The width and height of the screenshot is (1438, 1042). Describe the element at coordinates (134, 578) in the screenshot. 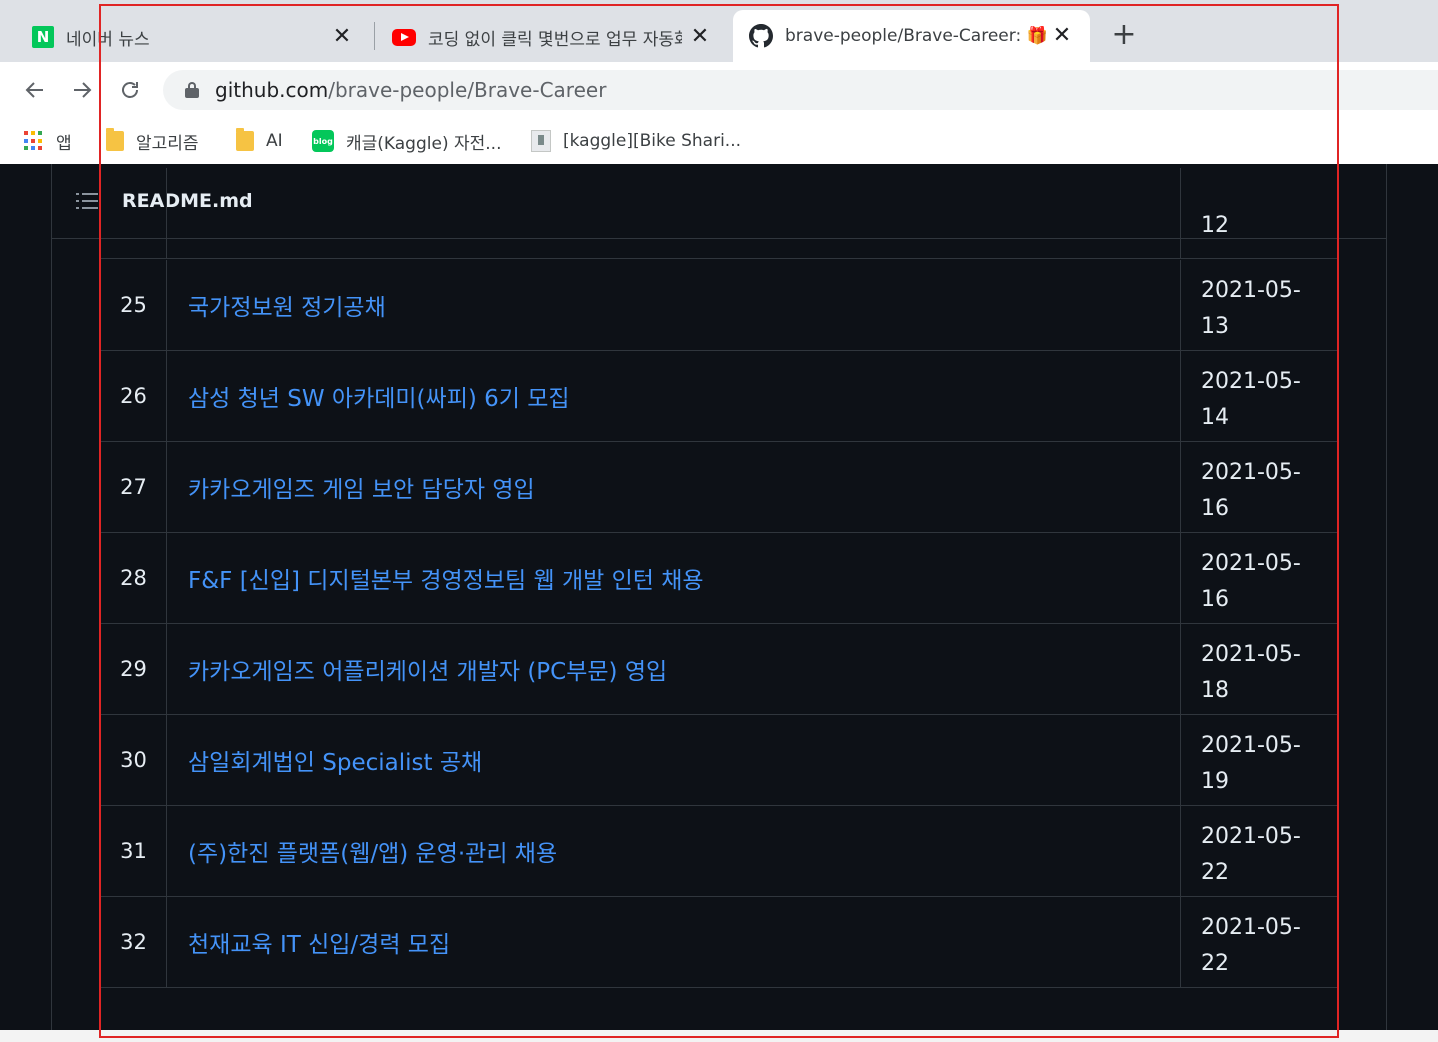

I see `row-number: 28` at that location.